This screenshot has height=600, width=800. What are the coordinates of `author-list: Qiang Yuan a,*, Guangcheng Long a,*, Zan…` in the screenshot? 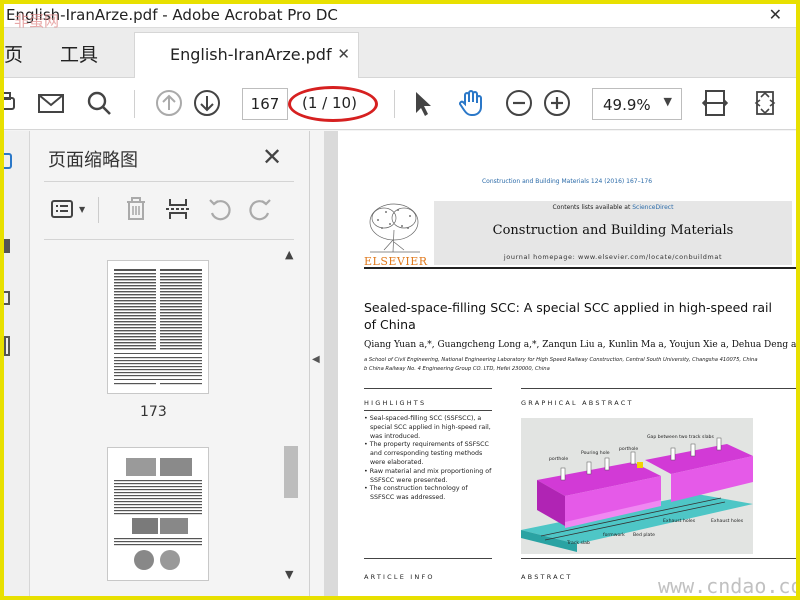 It's located at (580, 345).